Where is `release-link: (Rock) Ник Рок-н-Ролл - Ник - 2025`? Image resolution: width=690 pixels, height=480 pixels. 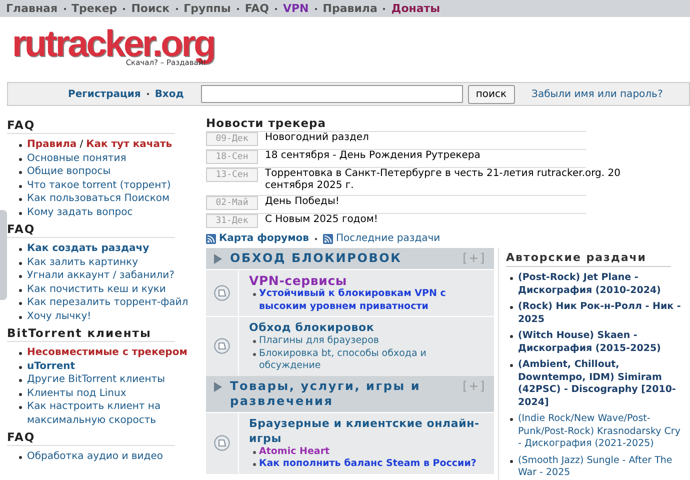
release-link: (Rock) Ник Рок-н-Ролл - Ник - 2025 is located at coordinates (601, 313).